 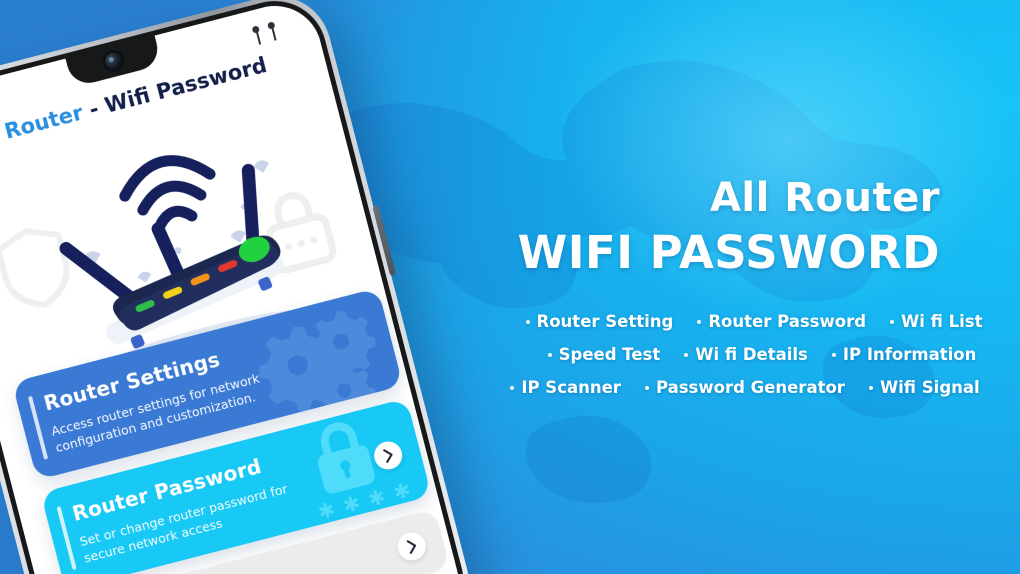 What do you see at coordinates (751, 354) in the screenshot?
I see `feature-label: Wi fi Details` at bounding box center [751, 354].